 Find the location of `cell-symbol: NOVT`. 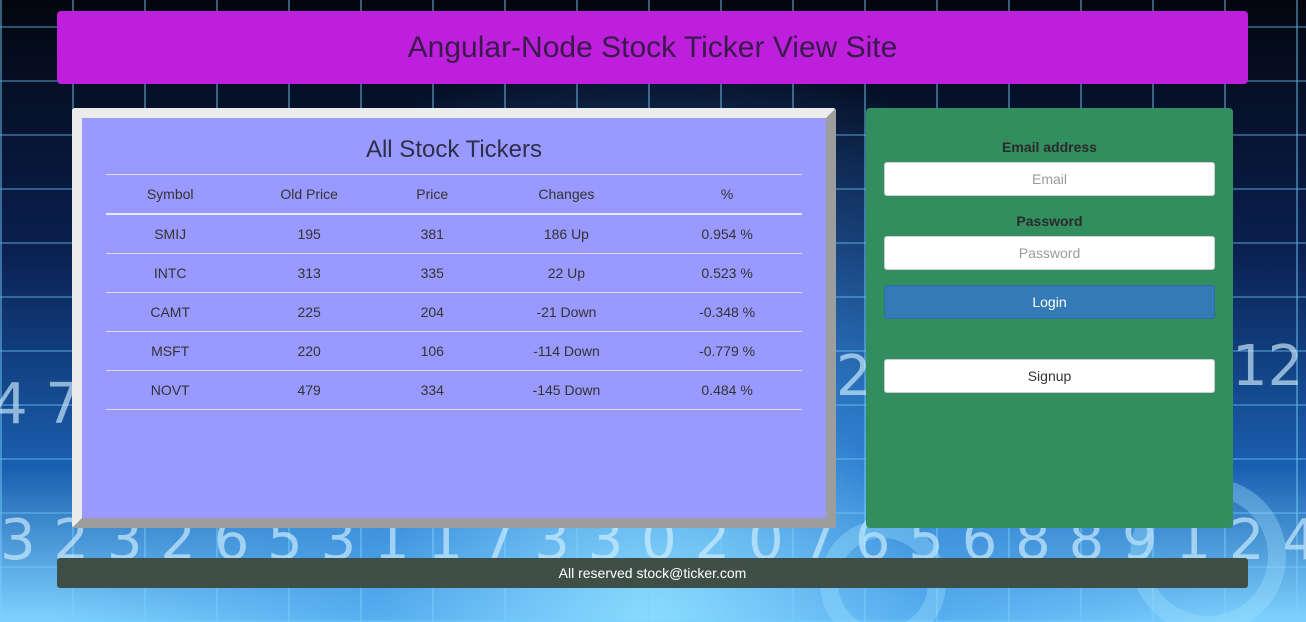

cell-symbol: NOVT is located at coordinates (170, 390).